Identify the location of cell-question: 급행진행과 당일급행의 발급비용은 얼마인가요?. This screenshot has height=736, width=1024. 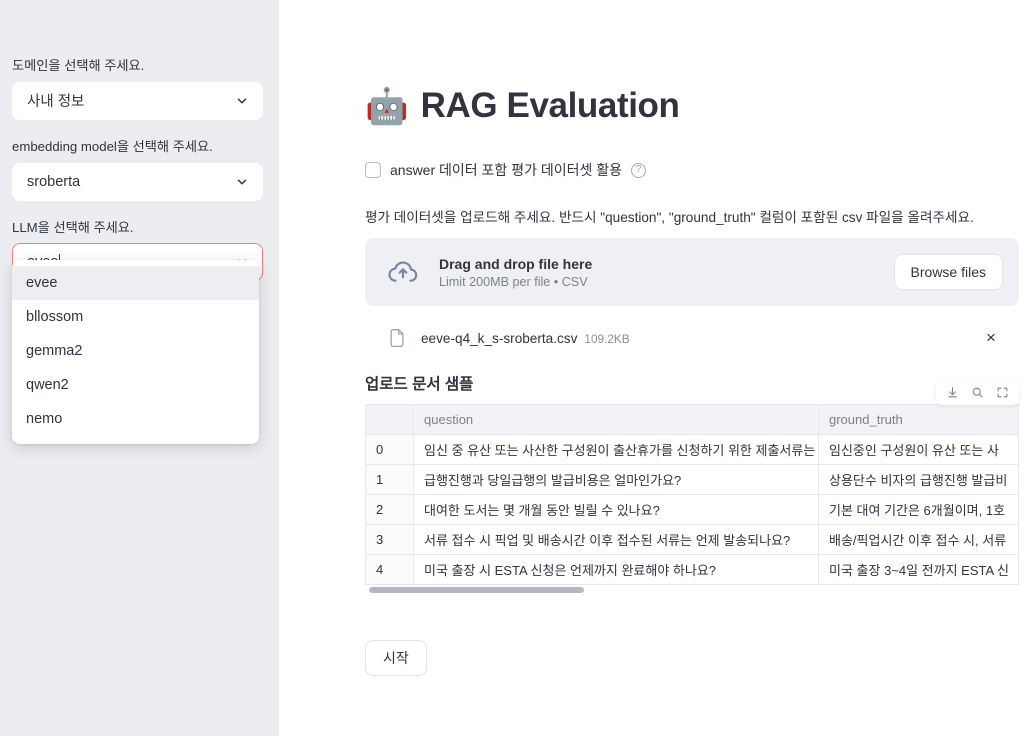
(616, 479).